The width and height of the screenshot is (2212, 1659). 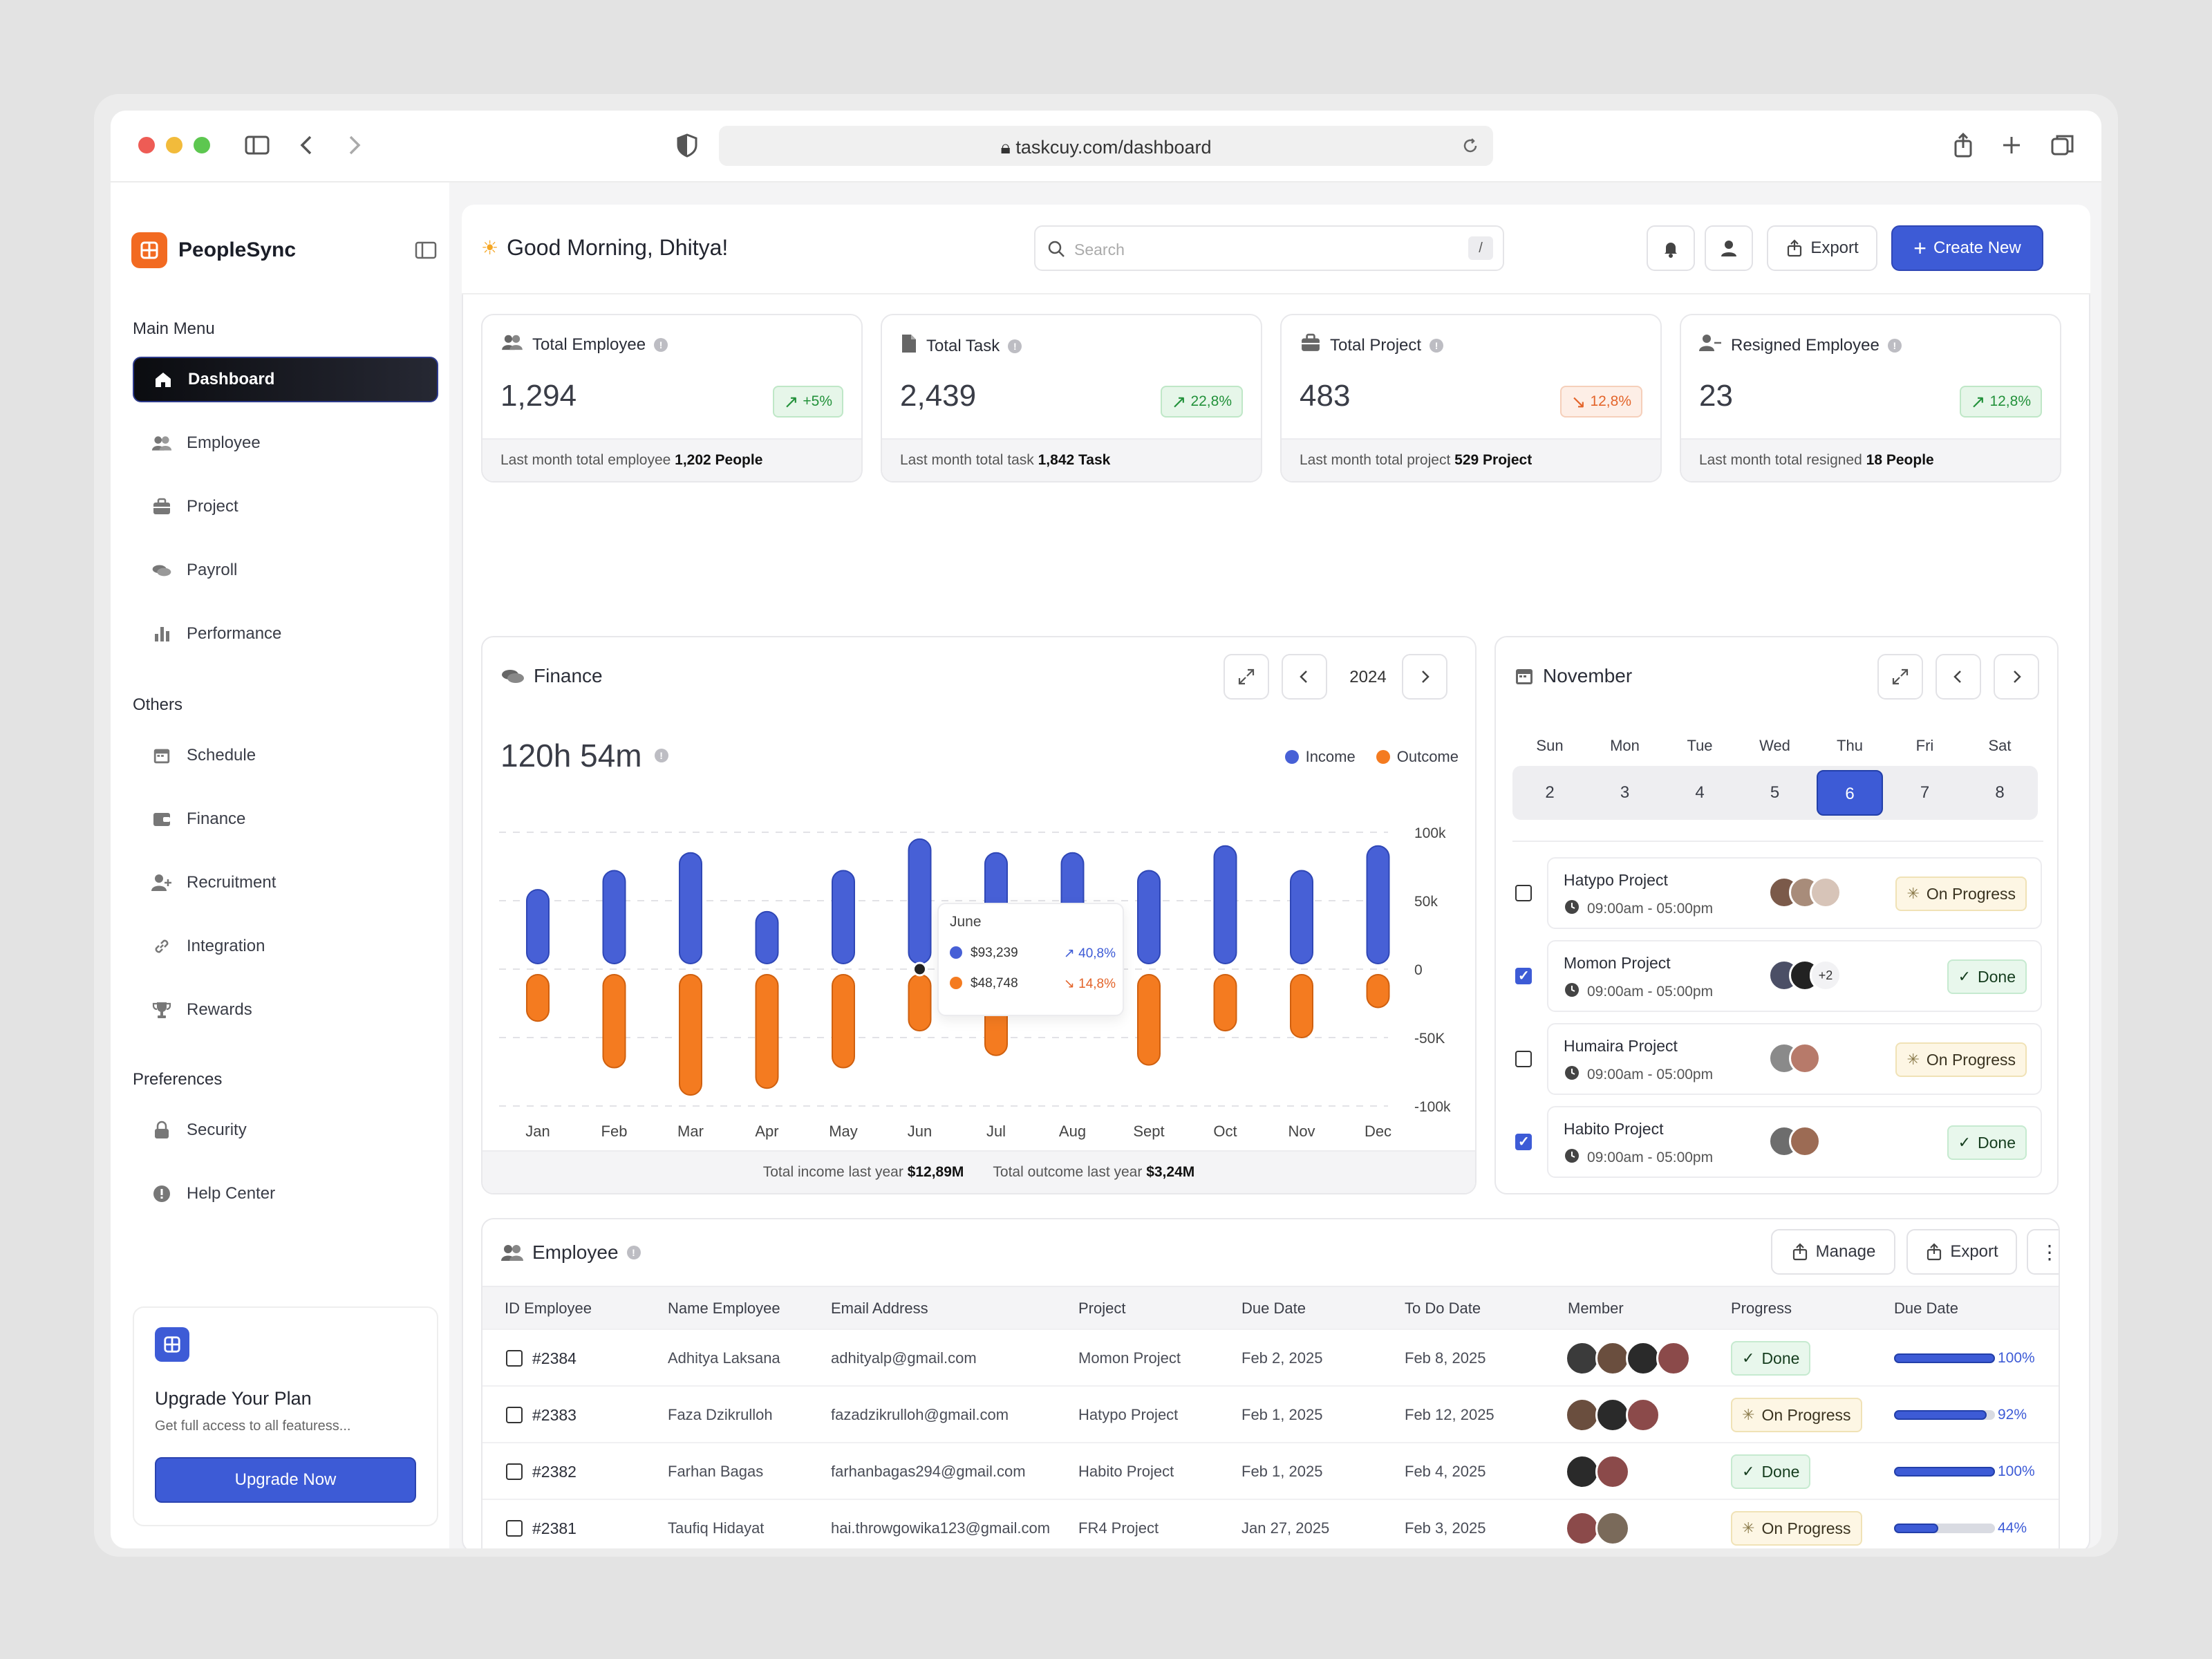 What do you see at coordinates (1101, 1309) in the screenshot?
I see `column-header: Project` at bounding box center [1101, 1309].